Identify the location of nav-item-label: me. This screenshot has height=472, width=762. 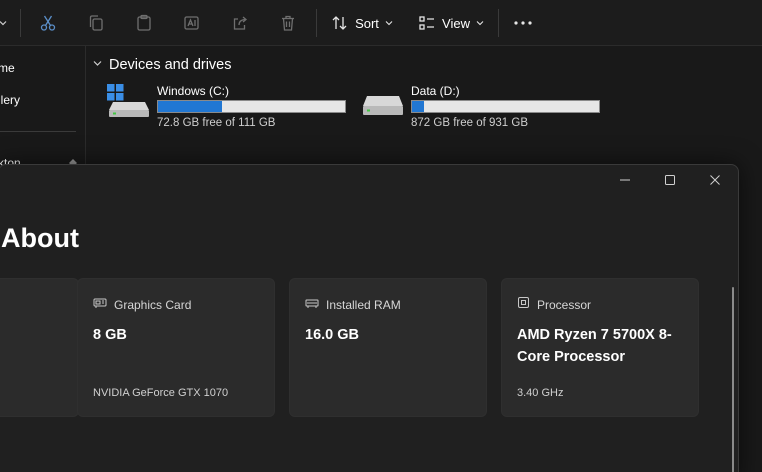
(7, 68).